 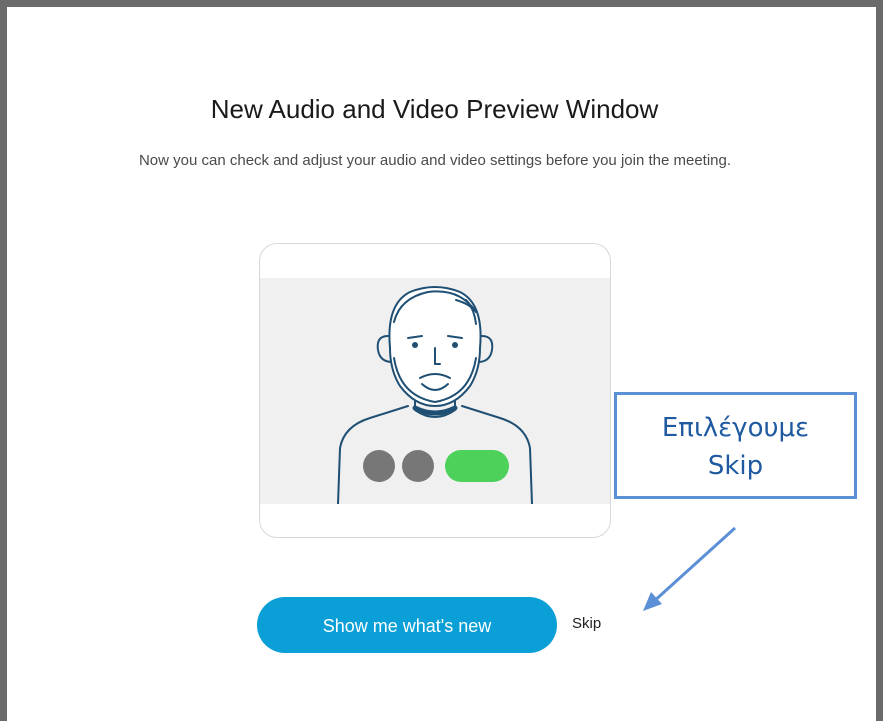 What do you see at coordinates (586, 623) in the screenshot?
I see `skip-link: Skip` at bounding box center [586, 623].